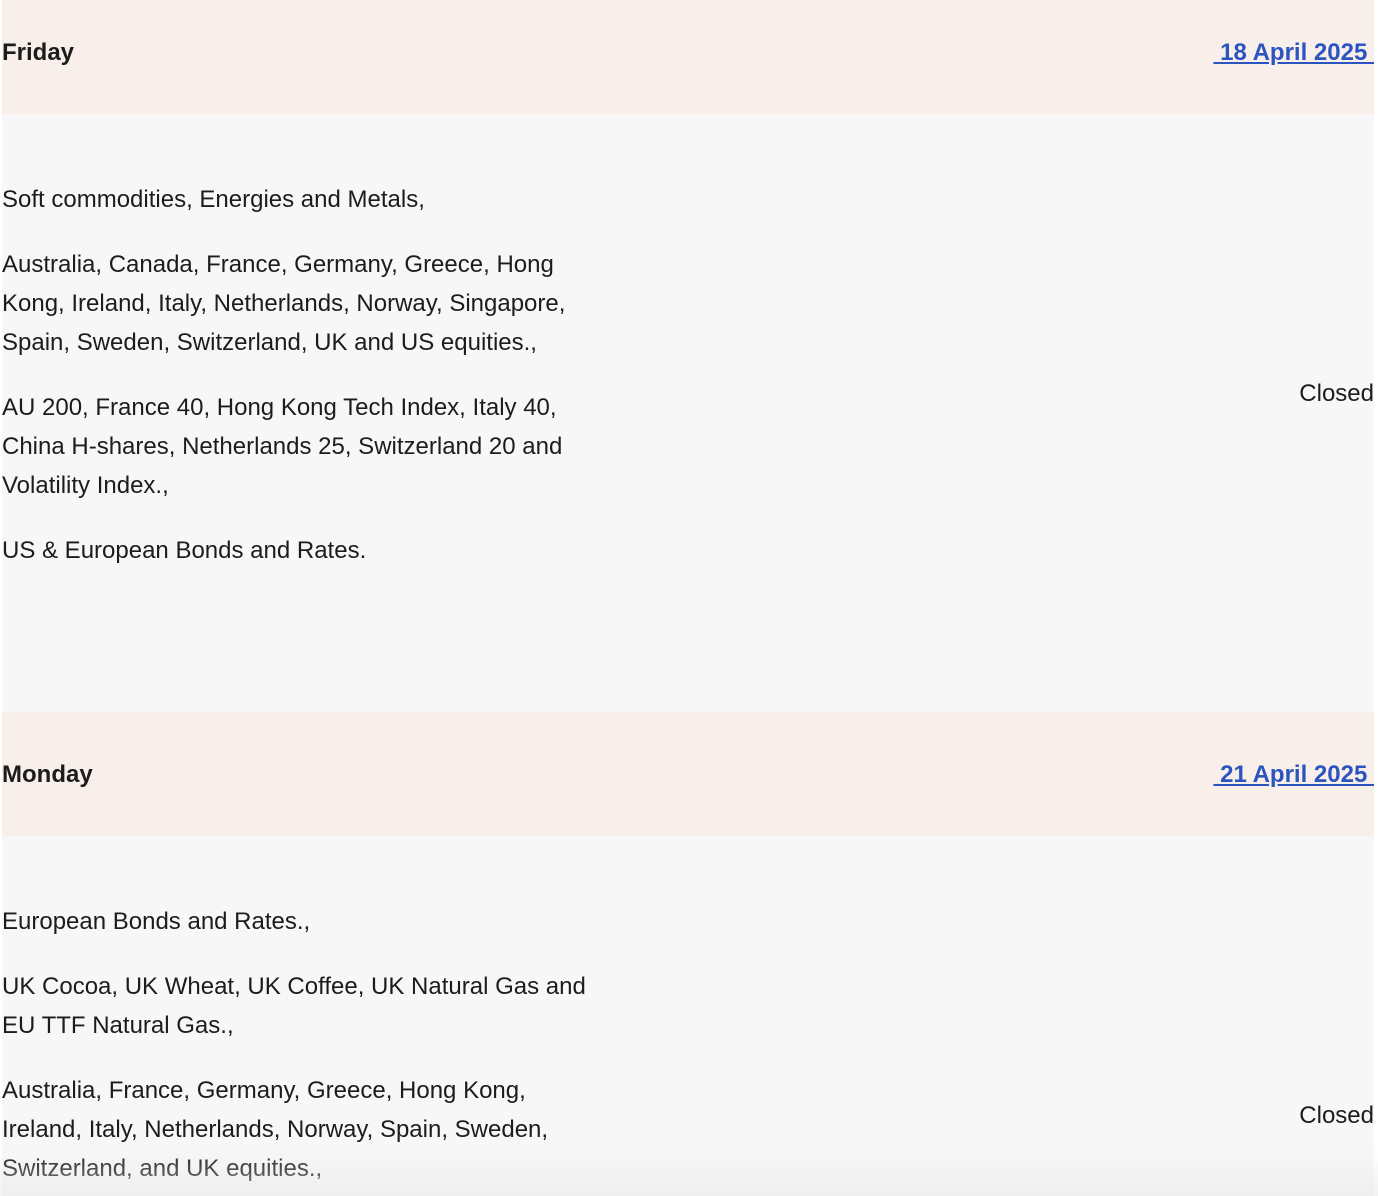 Image resolution: width=1378 pixels, height=1196 pixels. What do you see at coordinates (184, 550) in the screenshot?
I see `market-item: US & European Bonds and Rates.` at bounding box center [184, 550].